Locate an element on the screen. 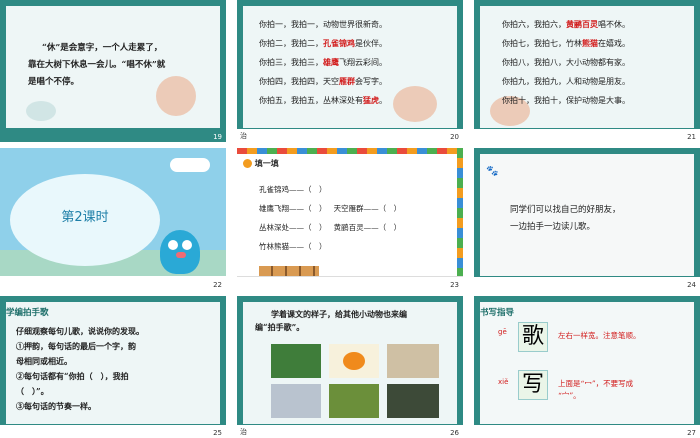  text-line: ③每句话的节奏一样。 is located at coordinates (56, 406).